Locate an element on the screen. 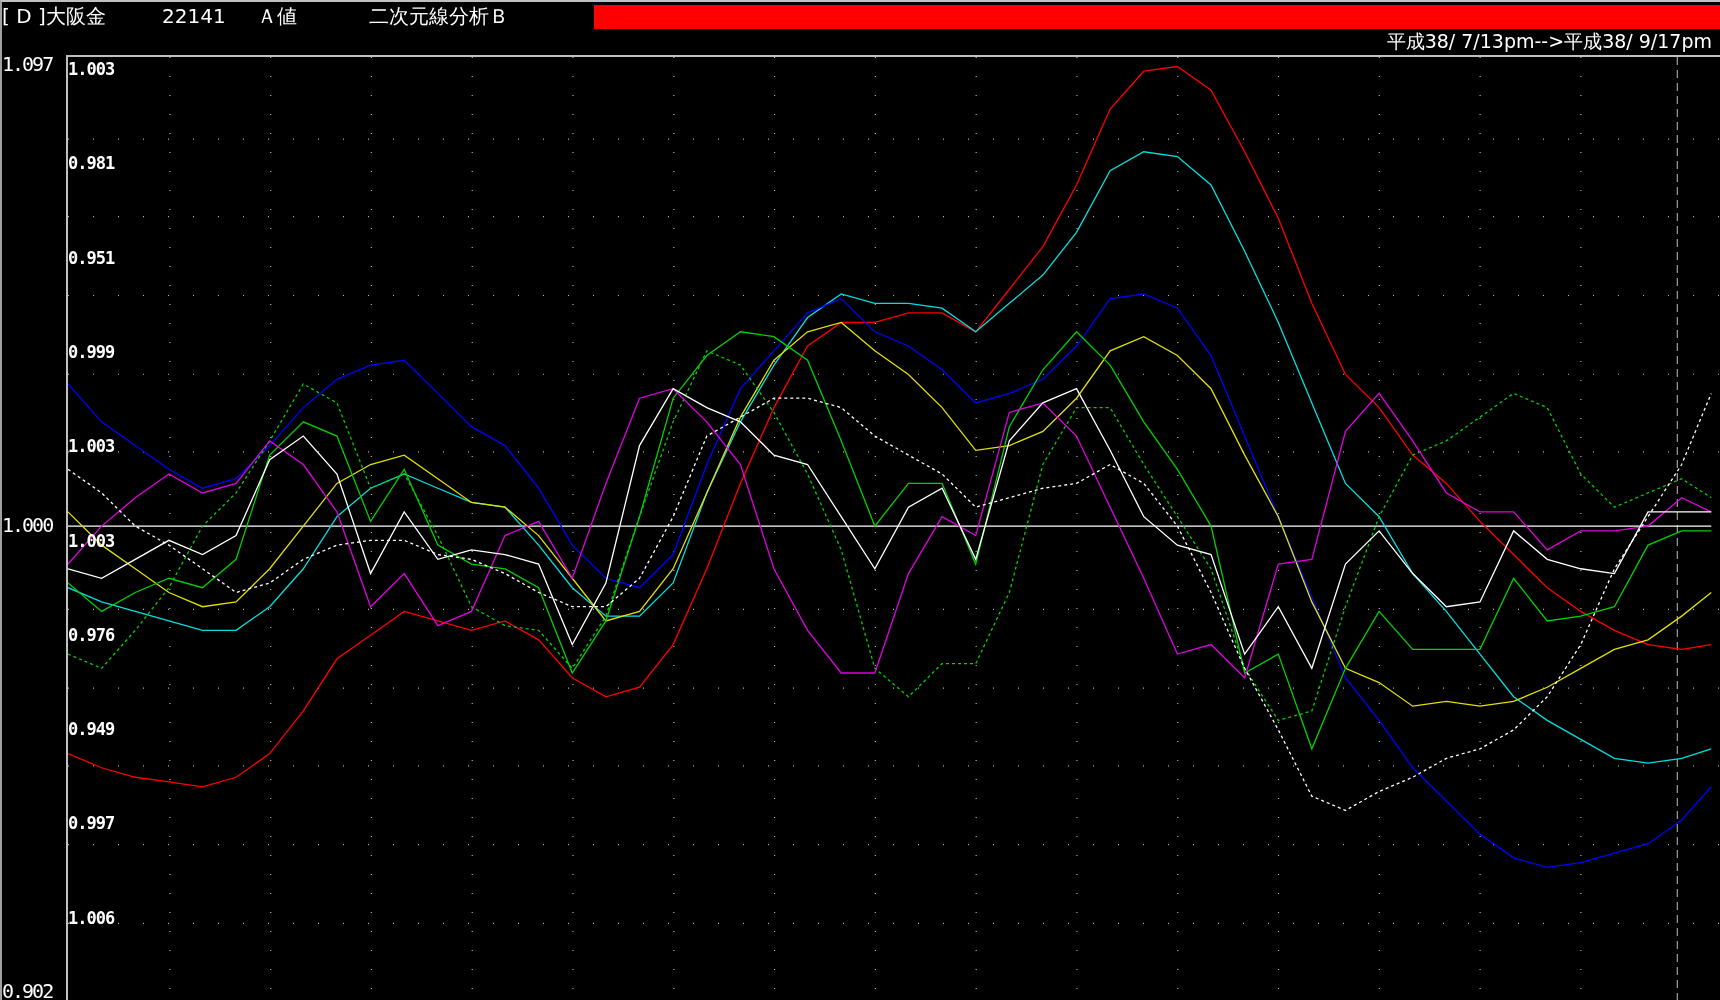  axis-label: 0.976 is located at coordinates (91, 634).